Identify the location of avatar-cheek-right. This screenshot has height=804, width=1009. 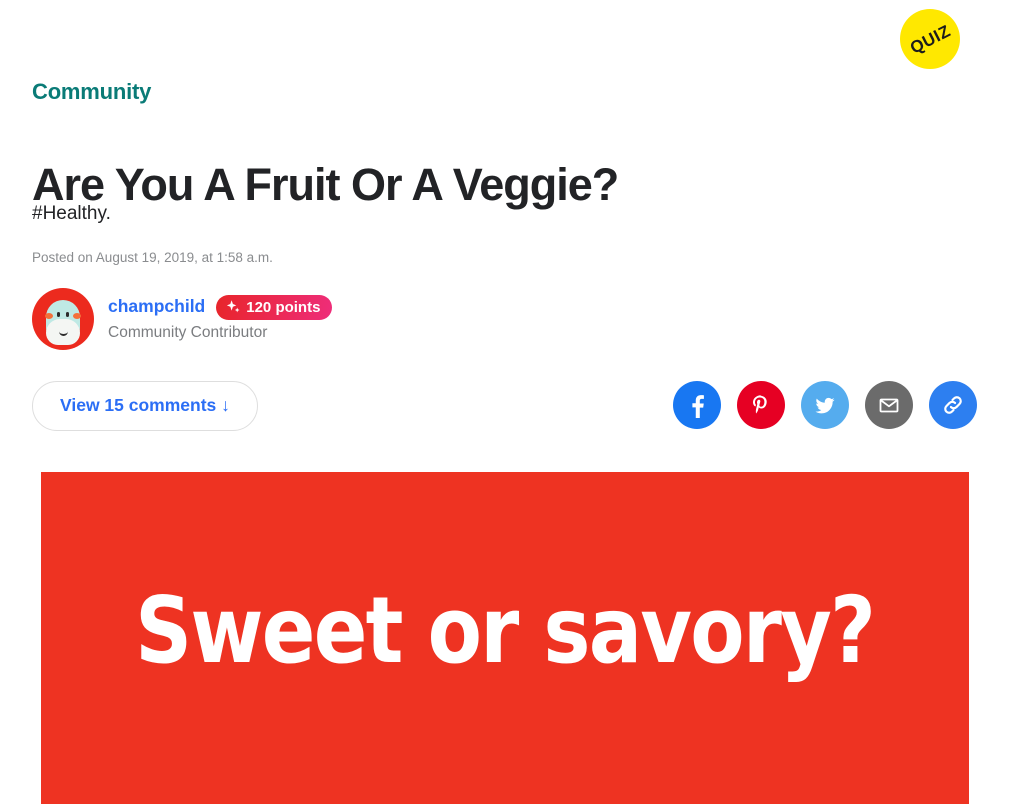
(77, 316).